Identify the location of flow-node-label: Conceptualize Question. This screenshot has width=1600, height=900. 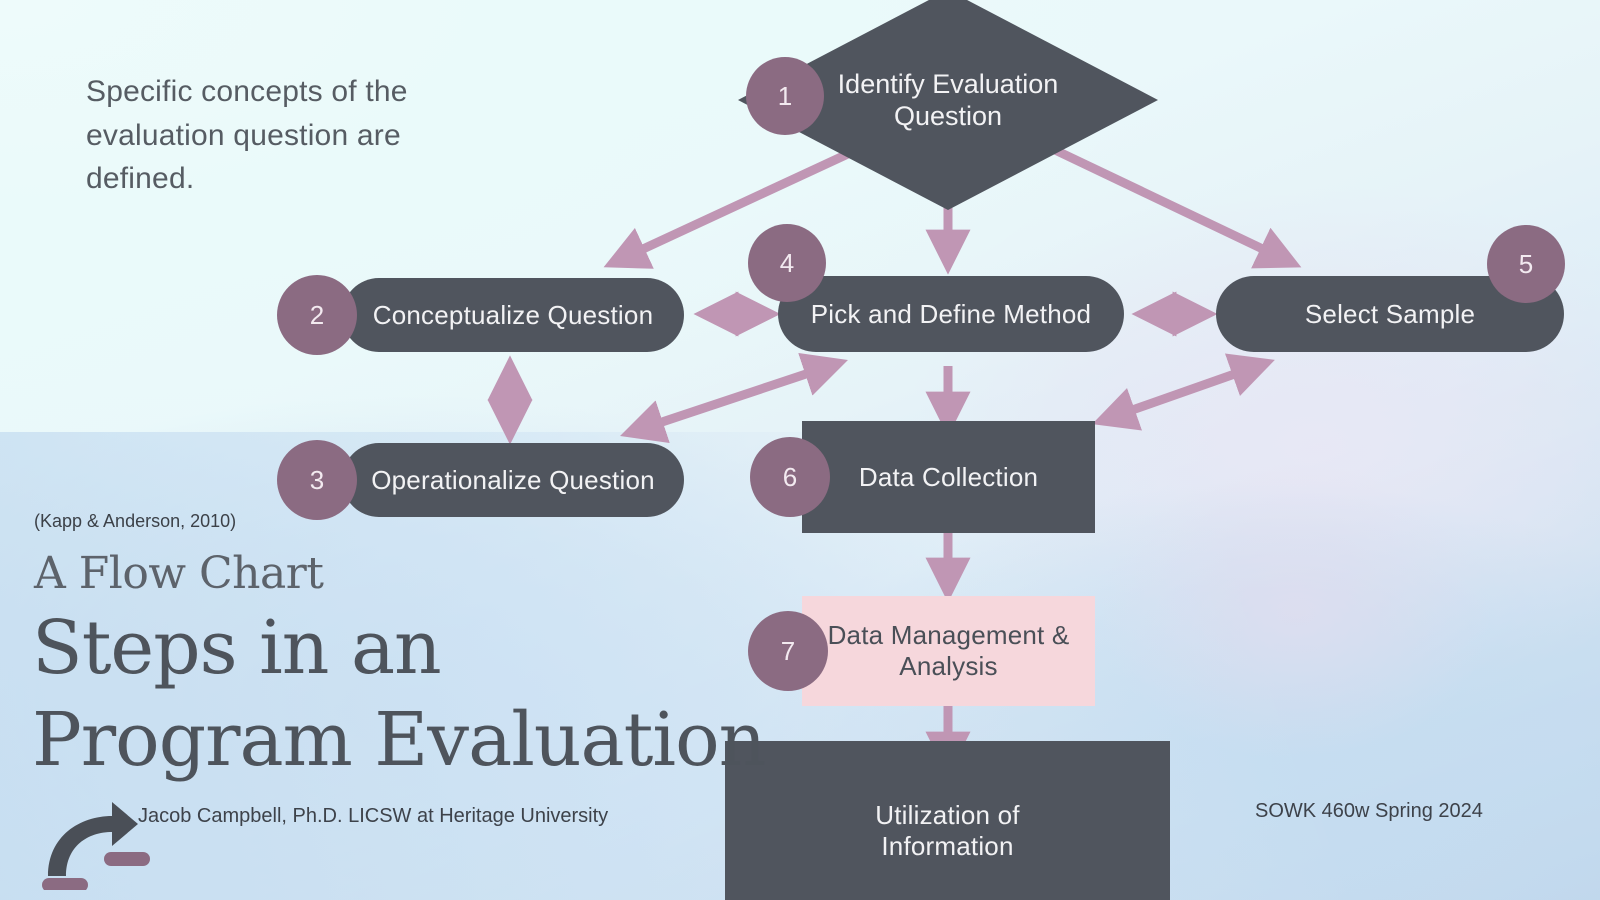
(513, 314).